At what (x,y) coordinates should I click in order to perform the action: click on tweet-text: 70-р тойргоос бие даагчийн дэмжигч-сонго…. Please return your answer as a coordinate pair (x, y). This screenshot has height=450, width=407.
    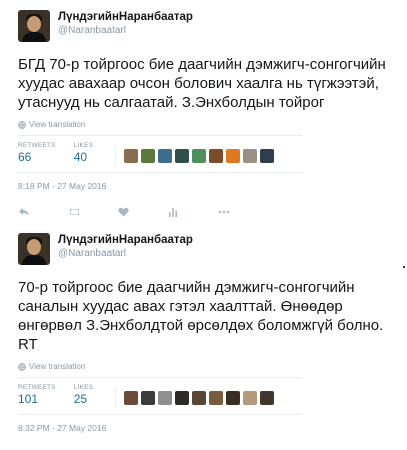
    Looking at the image, I should click on (201, 316).